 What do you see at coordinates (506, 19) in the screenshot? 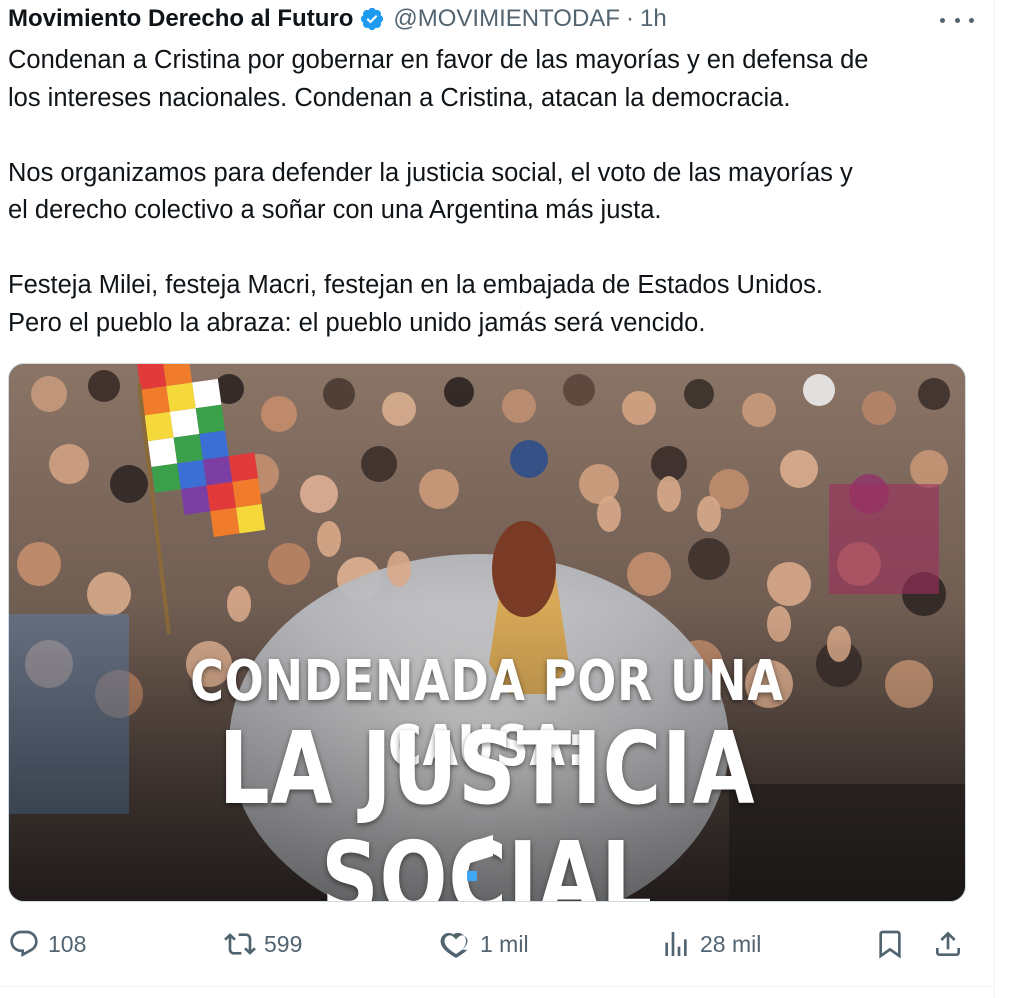
I see `author-handle: @MOVIMIENTODAF` at bounding box center [506, 19].